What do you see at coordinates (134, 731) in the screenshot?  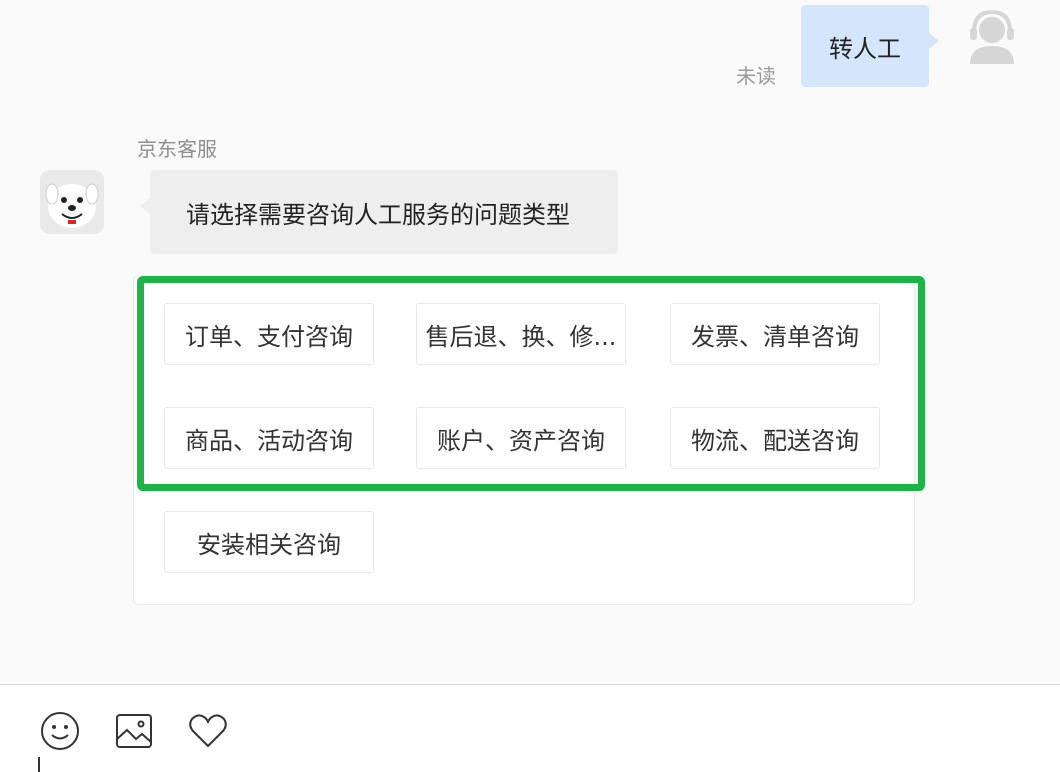 I see `image-icon` at bounding box center [134, 731].